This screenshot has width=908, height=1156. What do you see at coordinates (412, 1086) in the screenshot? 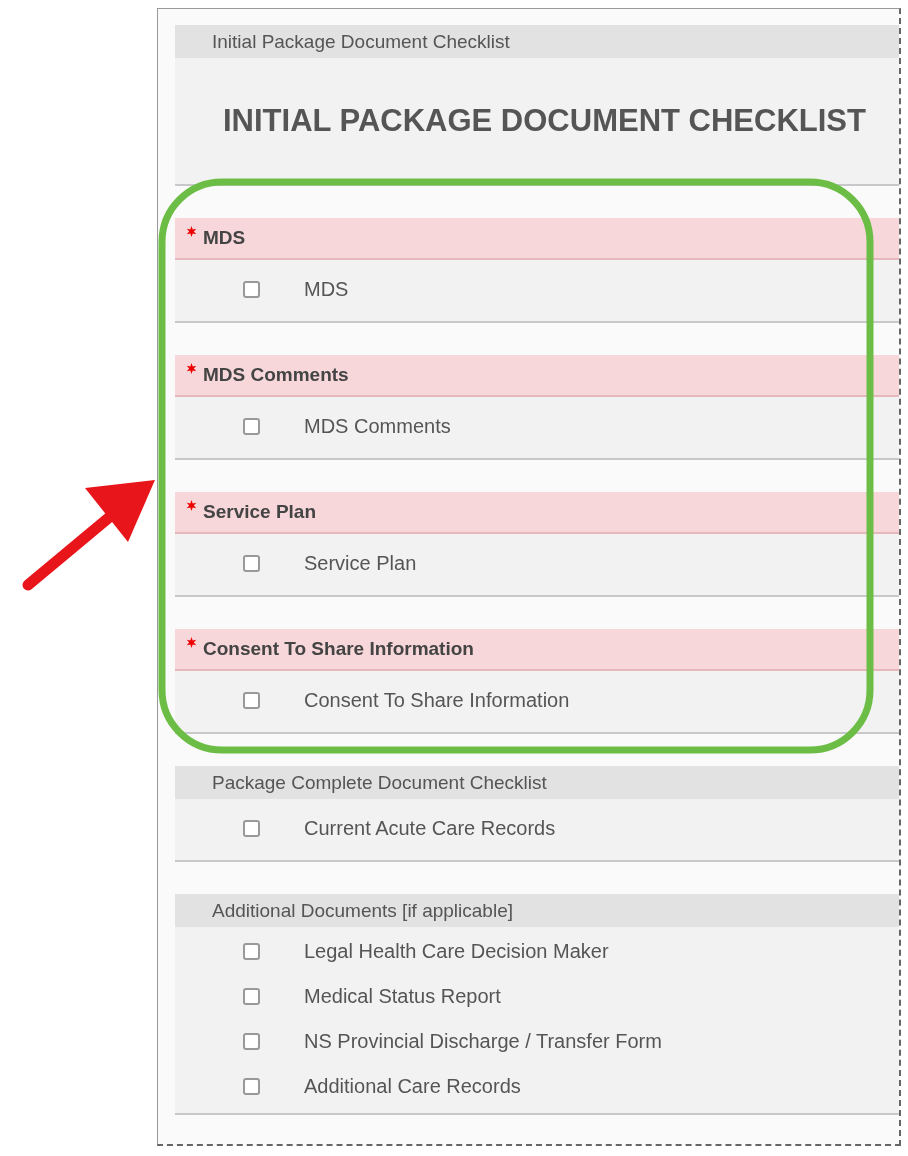
I see `checkbox-label: Additional Care Records` at bounding box center [412, 1086].